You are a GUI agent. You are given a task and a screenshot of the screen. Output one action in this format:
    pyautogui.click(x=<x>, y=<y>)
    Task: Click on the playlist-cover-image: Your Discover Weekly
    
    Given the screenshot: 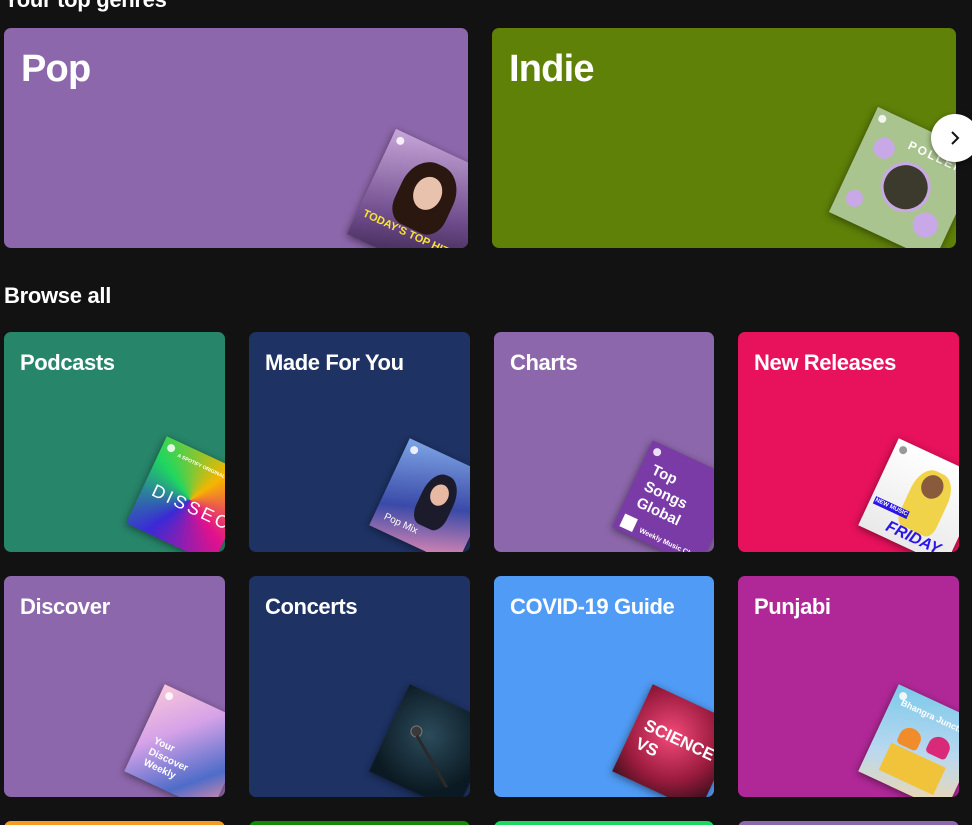 What is the action you would take?
    pyautogui.click(x=174, y=740)
    